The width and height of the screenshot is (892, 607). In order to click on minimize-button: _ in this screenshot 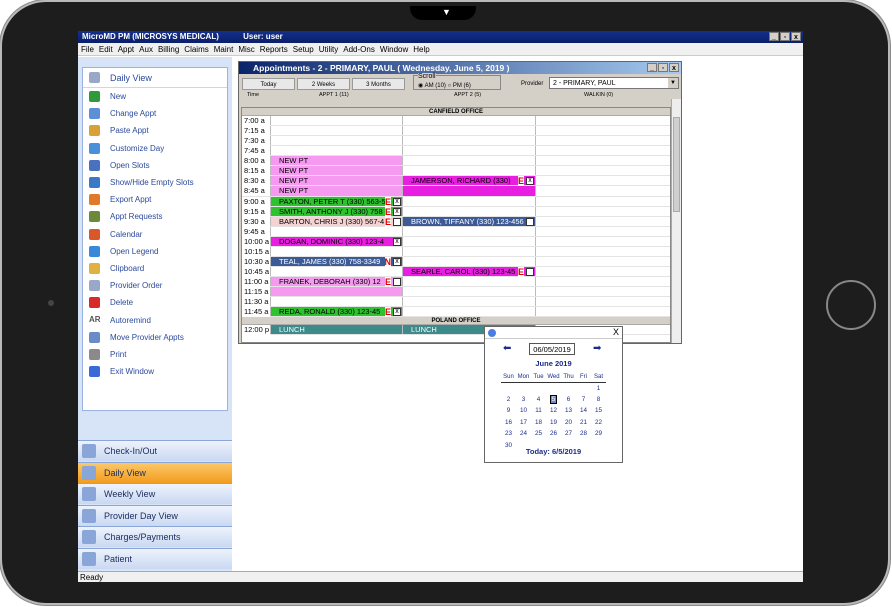, I will do `click(774, 36)`.